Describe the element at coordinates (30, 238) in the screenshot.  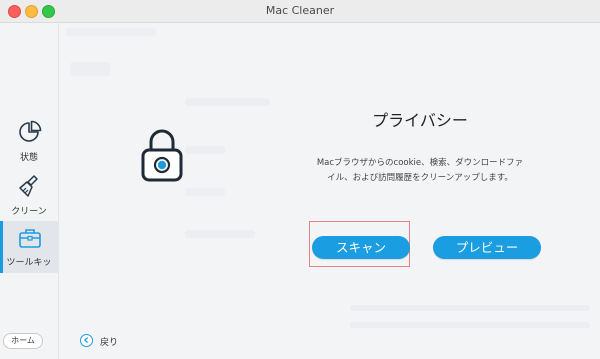
I see `toolbox-icon` at that location.